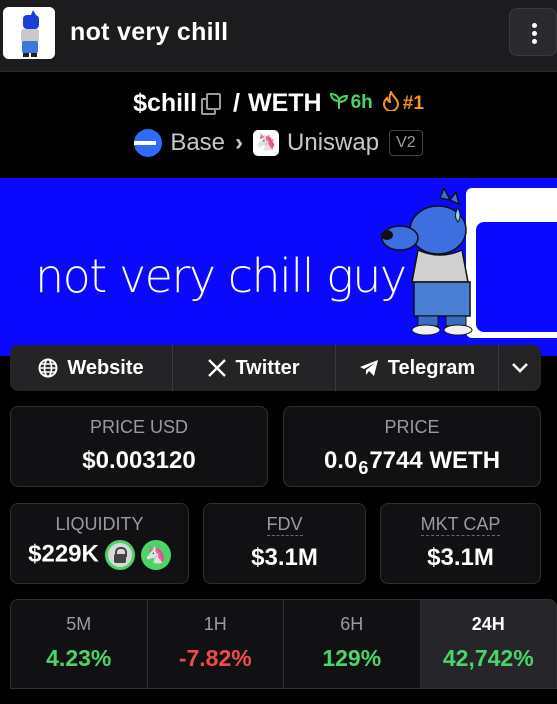  What do you see at coordinates (221, 276) in the screenshot?
I see `banner-text: not very chill guy` at bounding box center [221, 276].